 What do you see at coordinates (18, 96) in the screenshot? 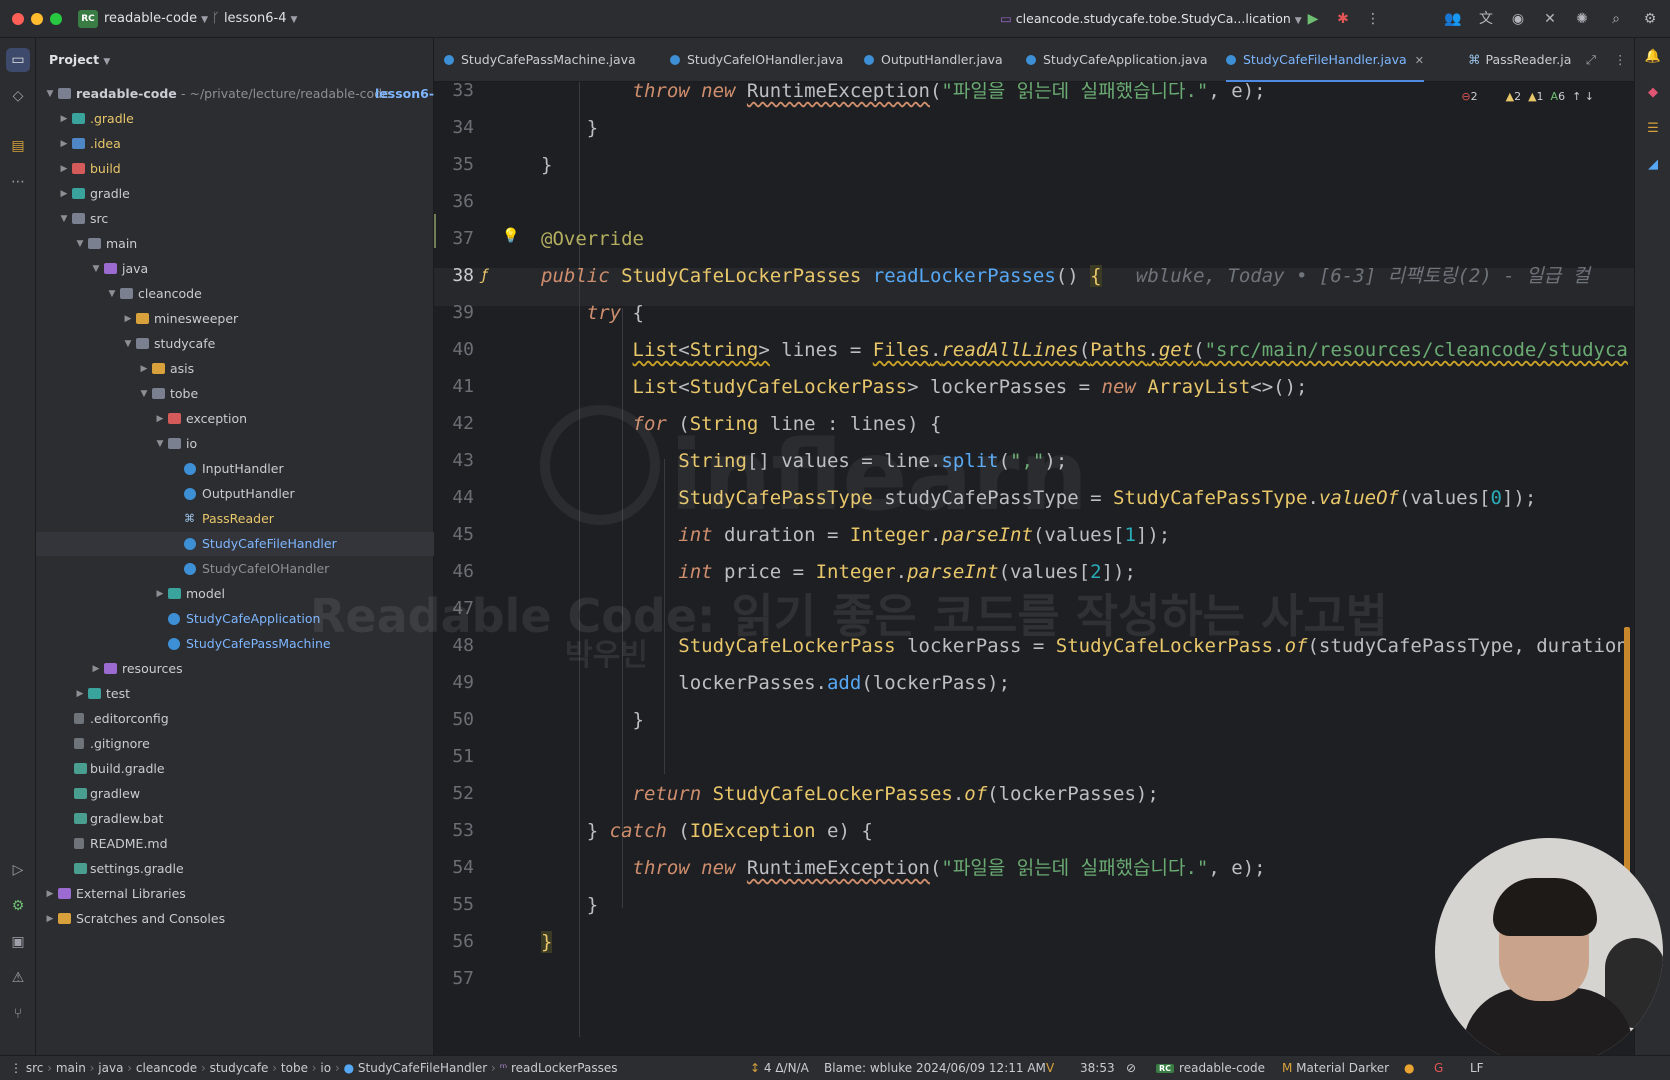
I see `commit-icon: ◇` at bounding box center [18, 96].